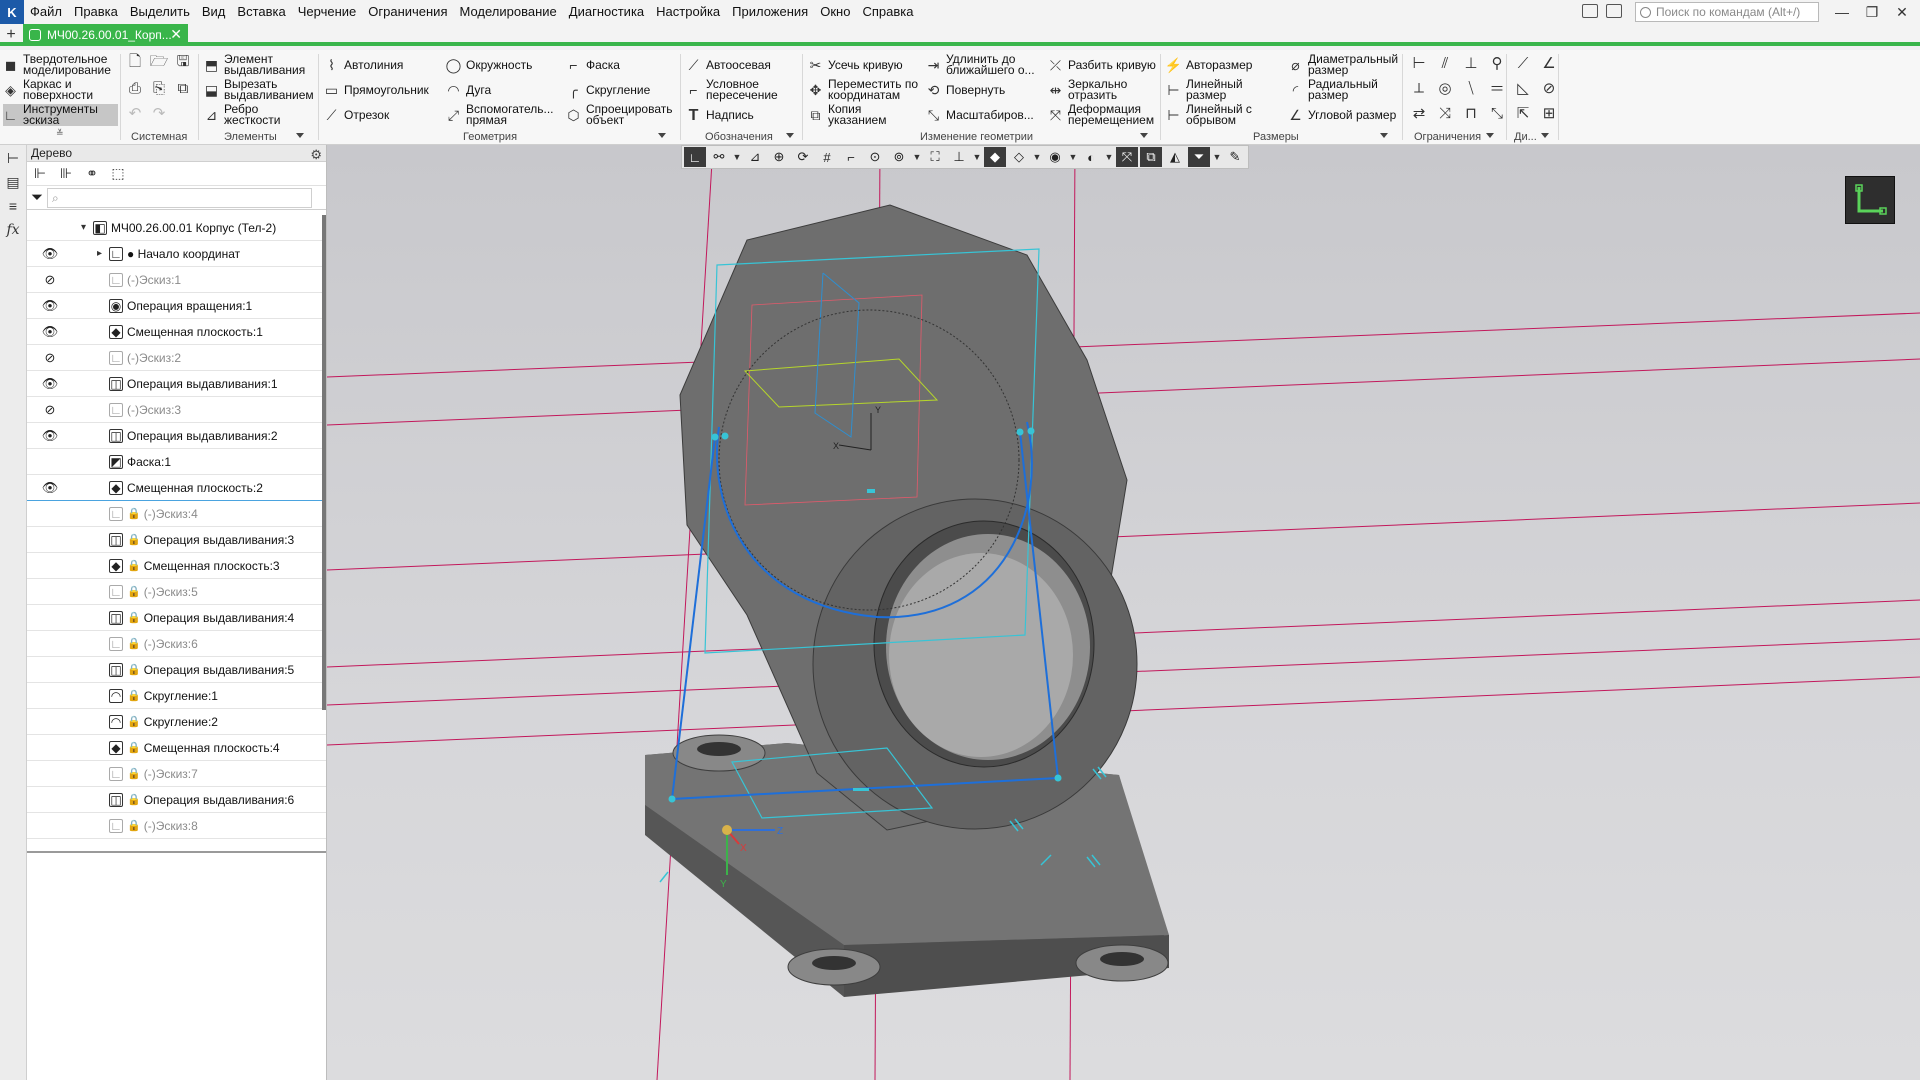 Image resolution: width=1920 pixels, height=1080 pixels. What do you see at coordinates (779, 157) in the screenshot?
I see `show-constraints-icon: ⊕` at bounding box center [779, 157].